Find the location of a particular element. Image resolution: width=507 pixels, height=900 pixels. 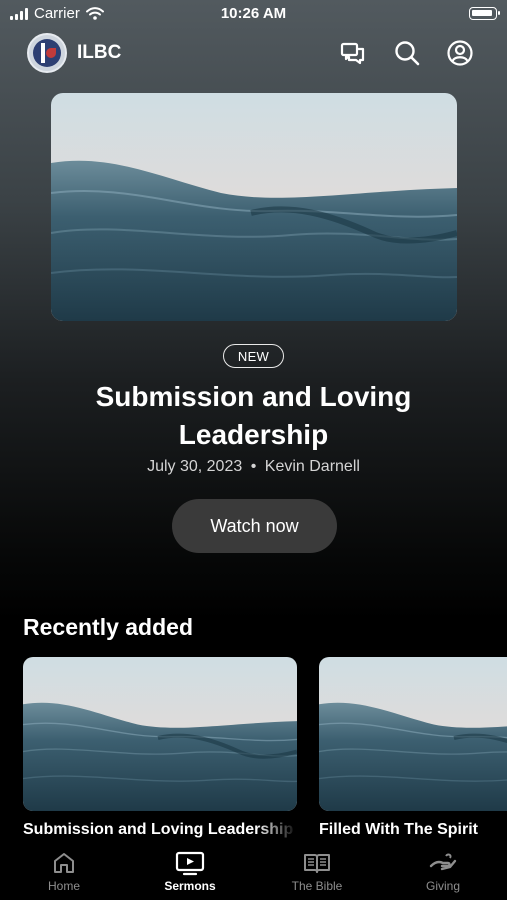

tab-sermons: Sermons is located at coordinates (190, 873).